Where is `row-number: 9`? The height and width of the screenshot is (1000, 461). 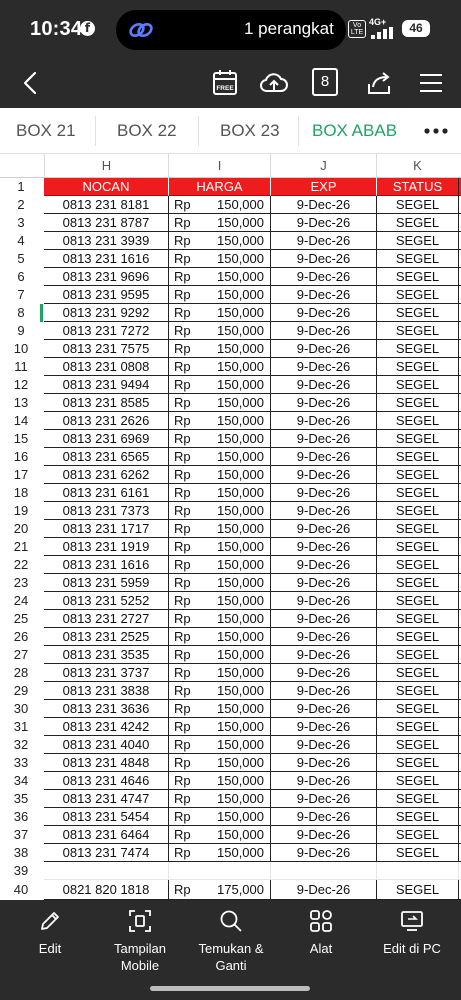
row-number: 9 is located at coordinates (21, 331).